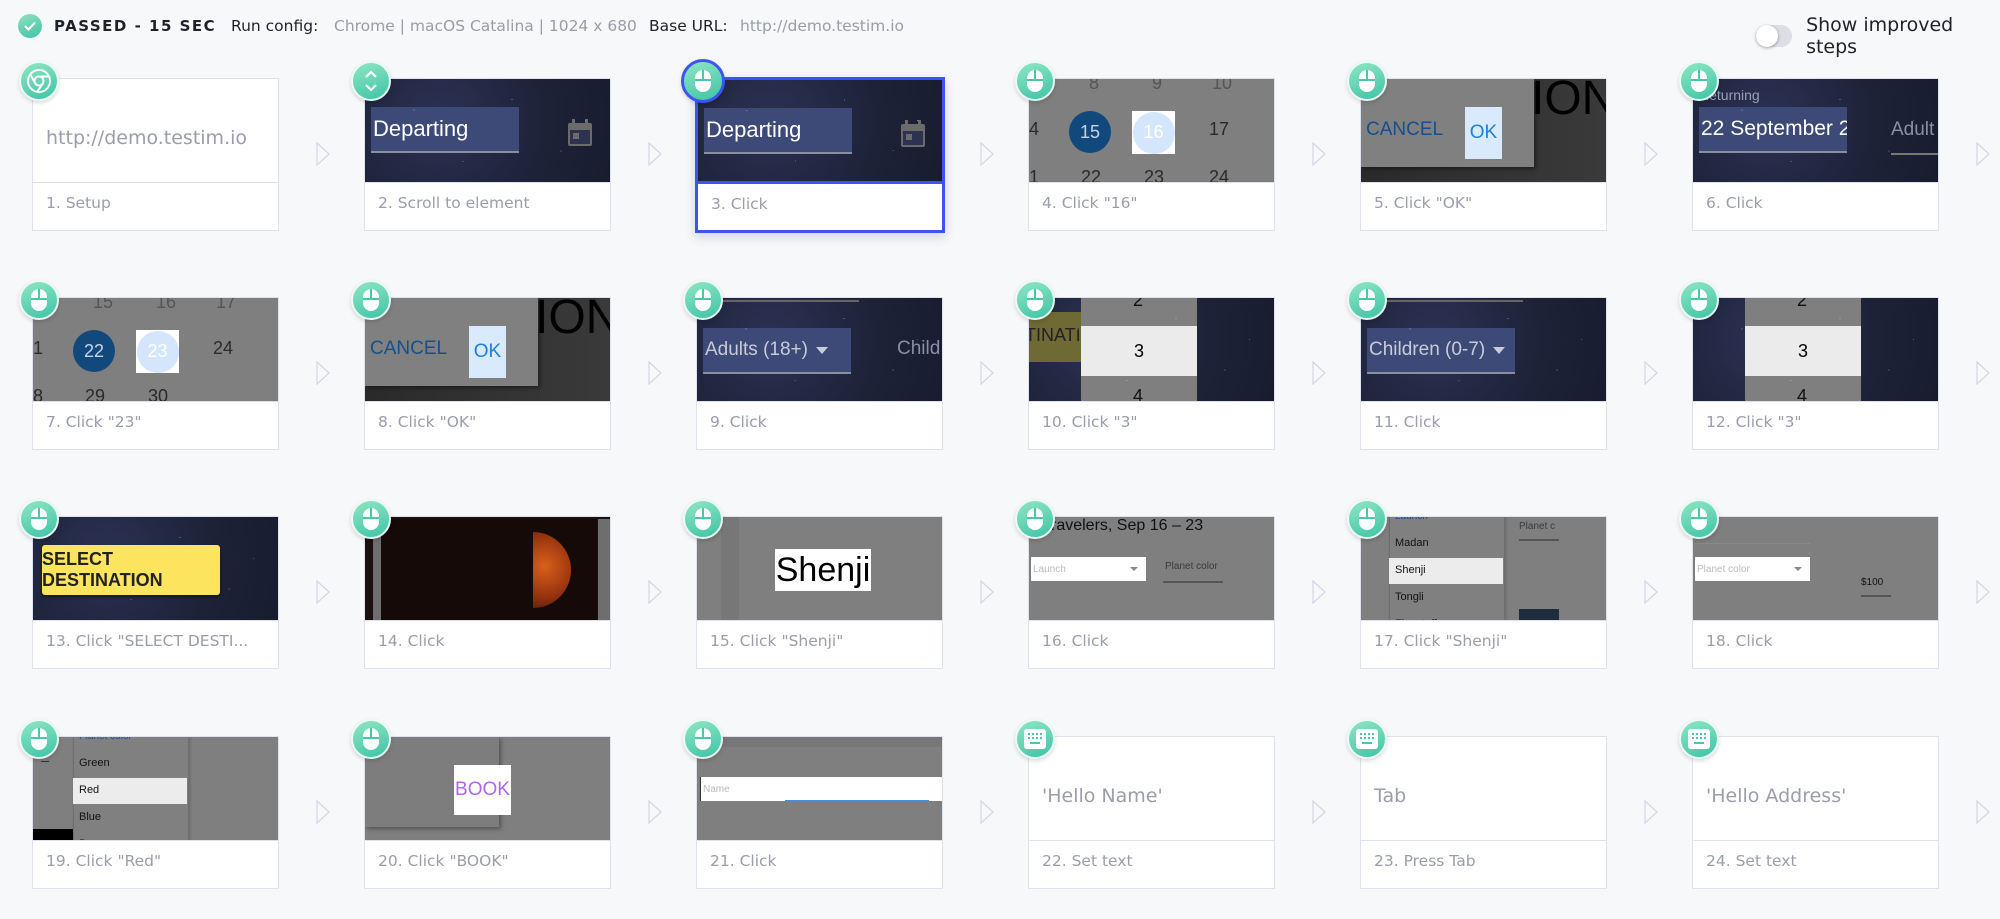 The image size is (2000, 919). I want to click on list-option: Blue, so click(90, 817).